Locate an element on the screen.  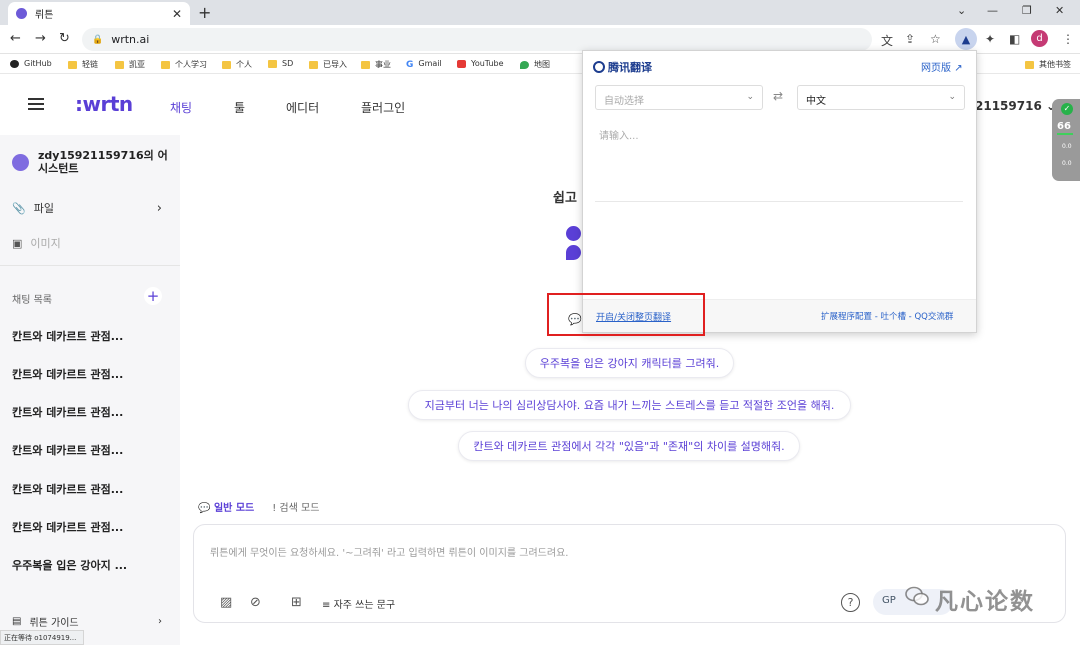
sidebar-divider is located at coordinates (90, 265).